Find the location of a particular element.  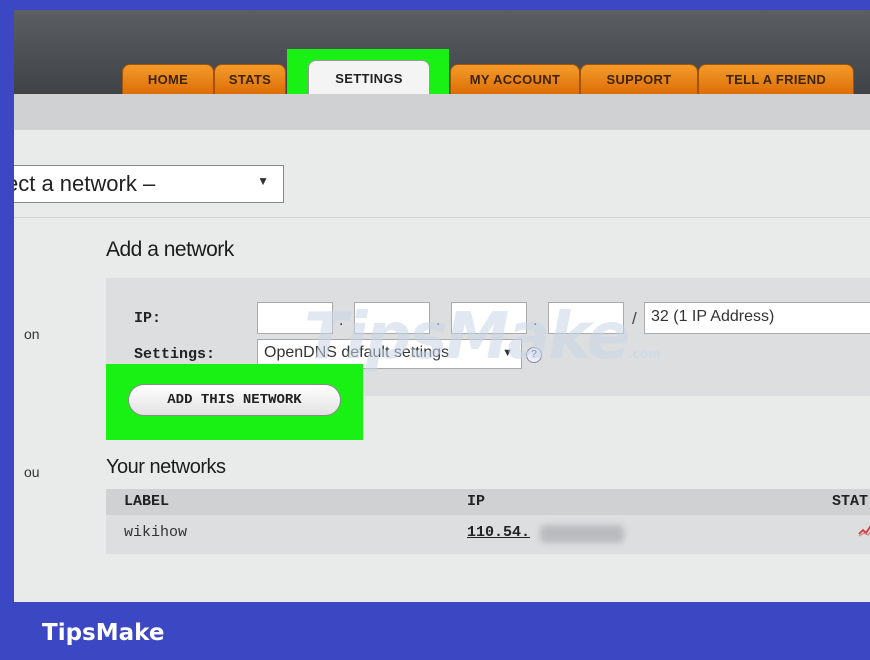

watermark-text: TipsMake is located at coordinates (467, 337).